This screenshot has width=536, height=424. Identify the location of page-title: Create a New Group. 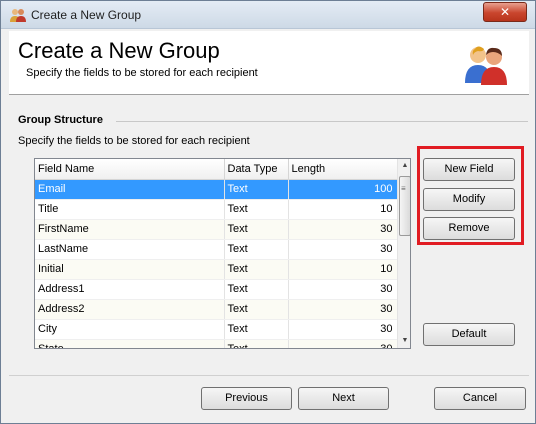
(119, 50).